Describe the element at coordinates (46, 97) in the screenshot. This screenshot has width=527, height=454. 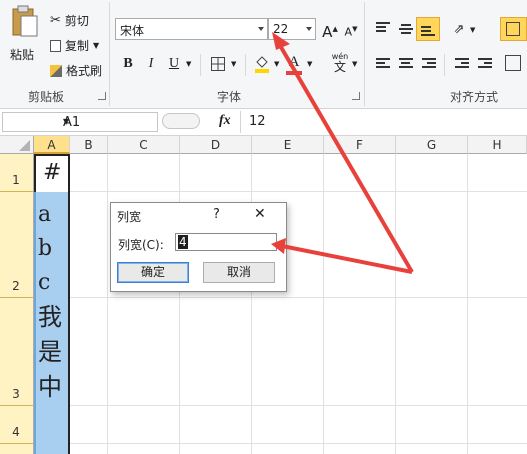
I see `clipboard-group-label: 剪贴板` at that location.